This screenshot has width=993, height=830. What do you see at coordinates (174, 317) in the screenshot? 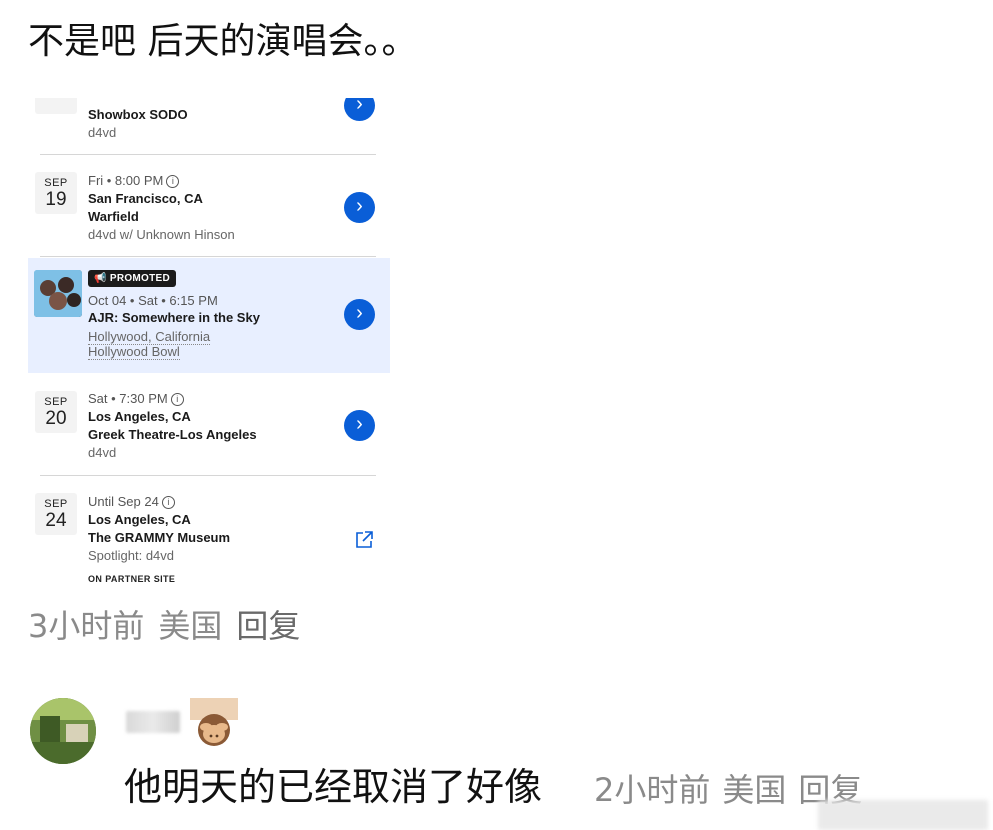
I see `event-title: AJR: Somewhere in the Sky` at bounding box center [174, 317].